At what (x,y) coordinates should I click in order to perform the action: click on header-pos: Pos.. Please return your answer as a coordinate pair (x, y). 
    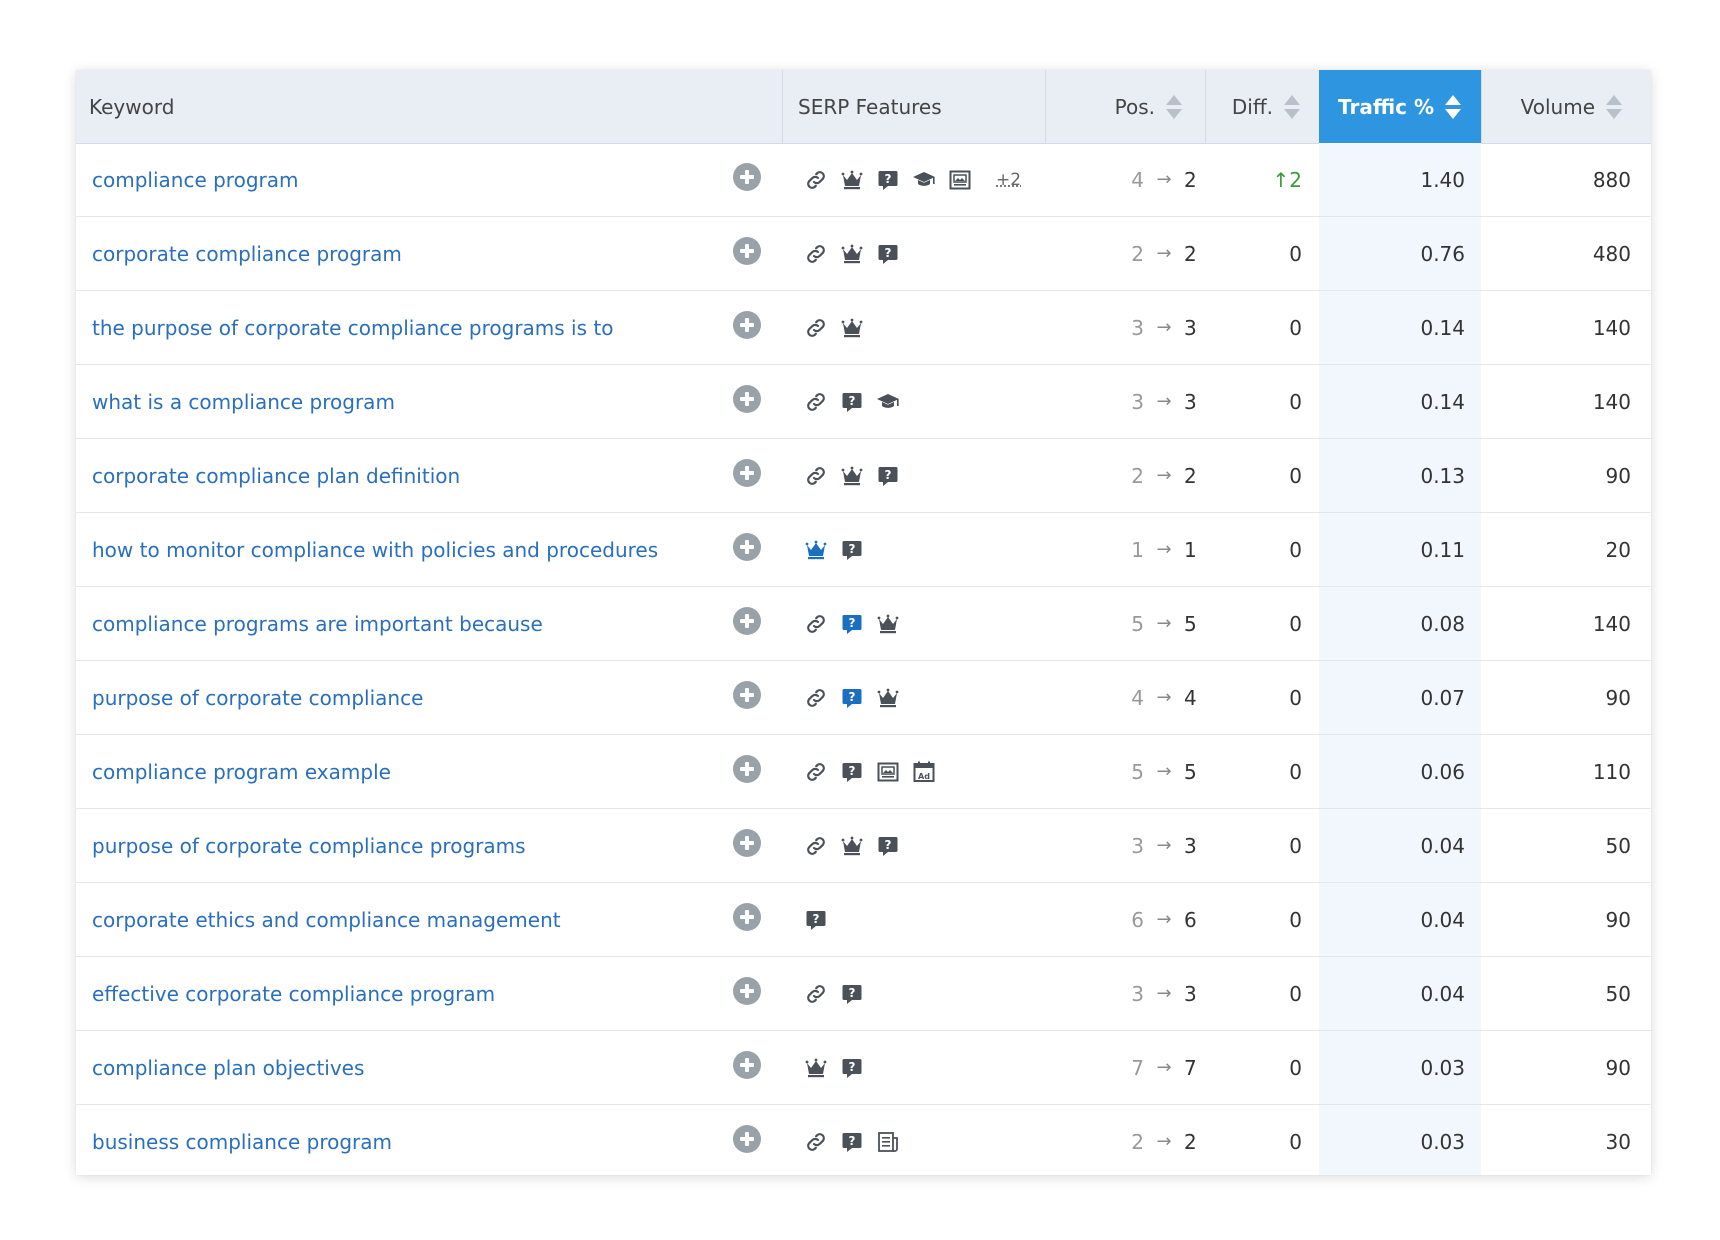
    Looking at the image, I should click on (1125, 106).